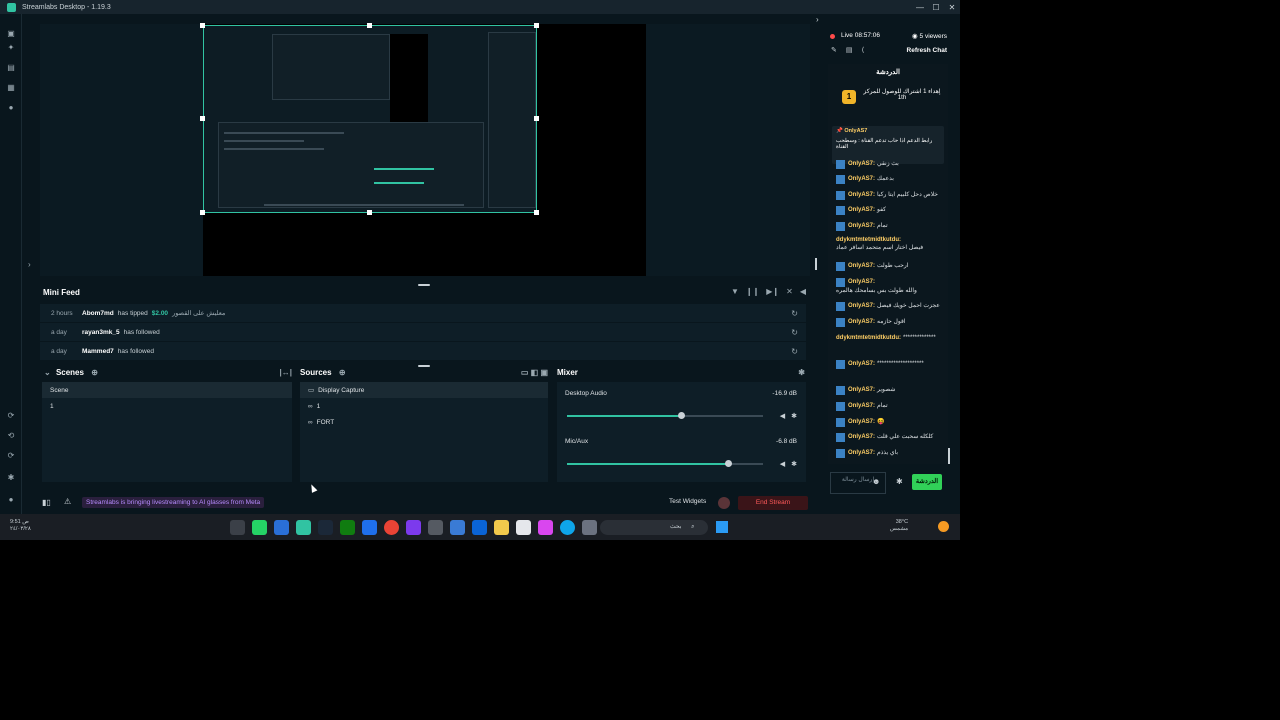 This screenshot has height=720, width=1280. What do you see at coordinates (654, 527) in the screenshot?
I see `taskbar-search: بحث ⌕` at bounding box center [654, 527].